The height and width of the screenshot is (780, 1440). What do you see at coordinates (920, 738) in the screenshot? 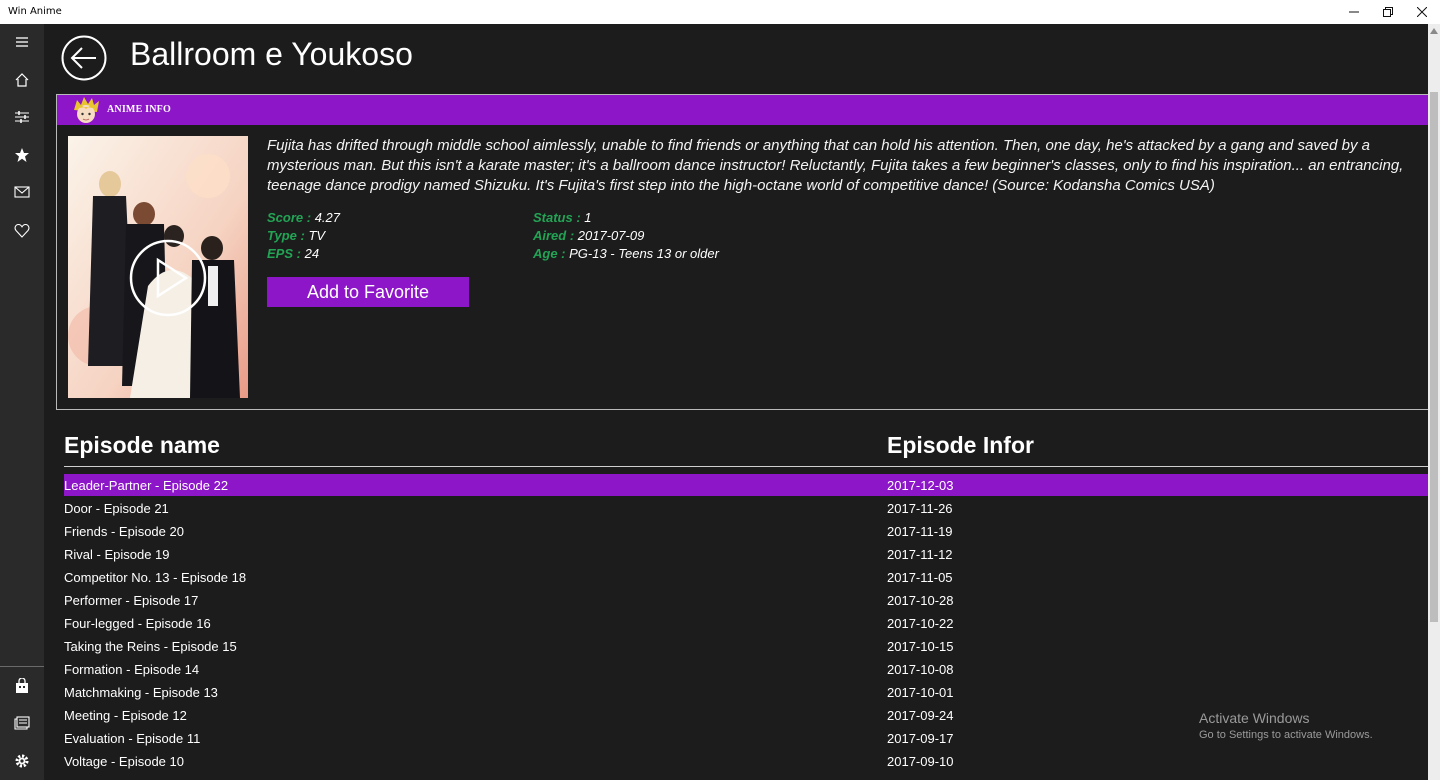
I see `episode-date: 2017-09-17` at bounding box center [920, 738].